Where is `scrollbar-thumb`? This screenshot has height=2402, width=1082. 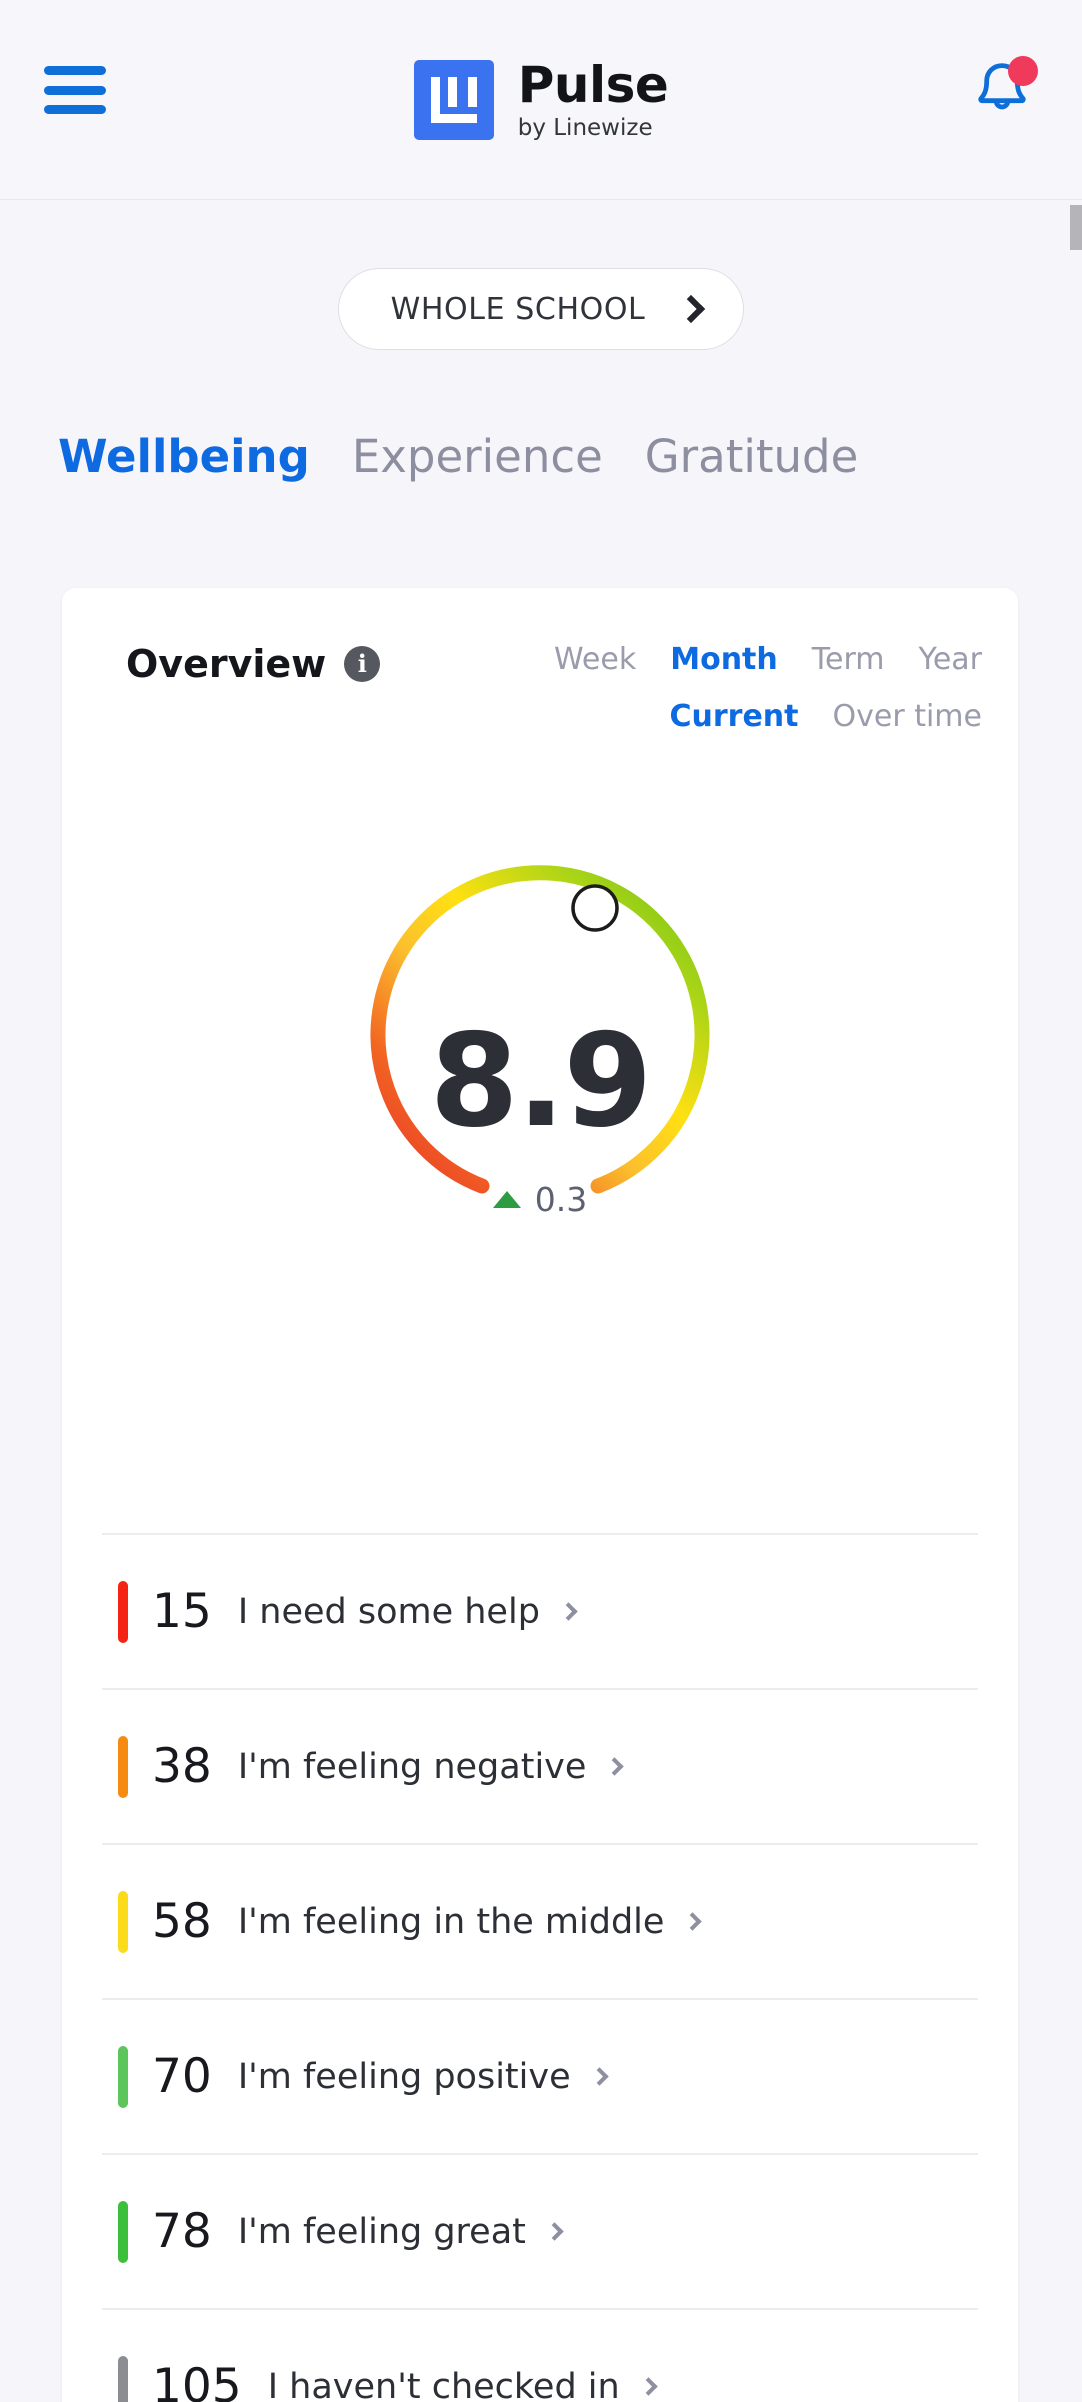 scrollbar-thumb is located at coordinates (1076, 227).